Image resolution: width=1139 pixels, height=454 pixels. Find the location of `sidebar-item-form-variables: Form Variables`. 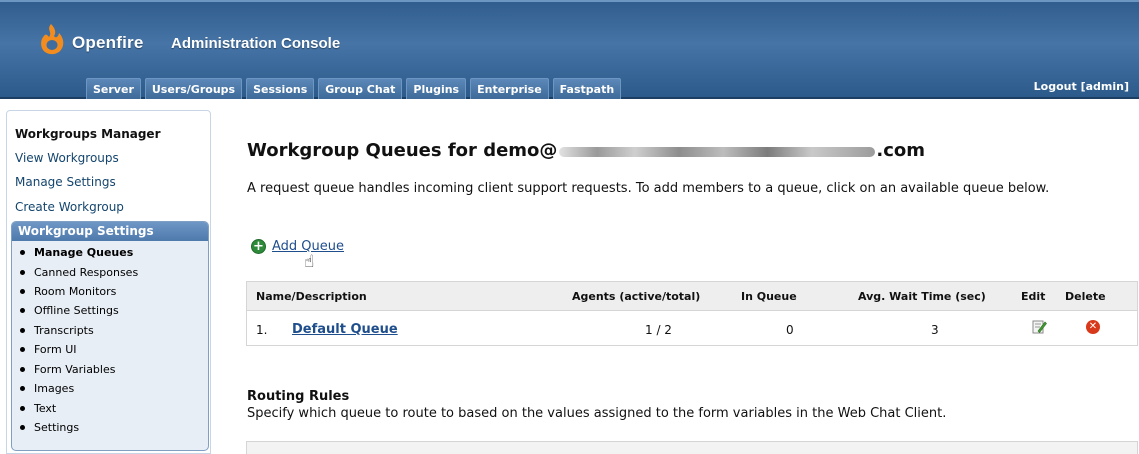

sidebar-item-form-variables: Form Variables is located at coordinates (67, 369).